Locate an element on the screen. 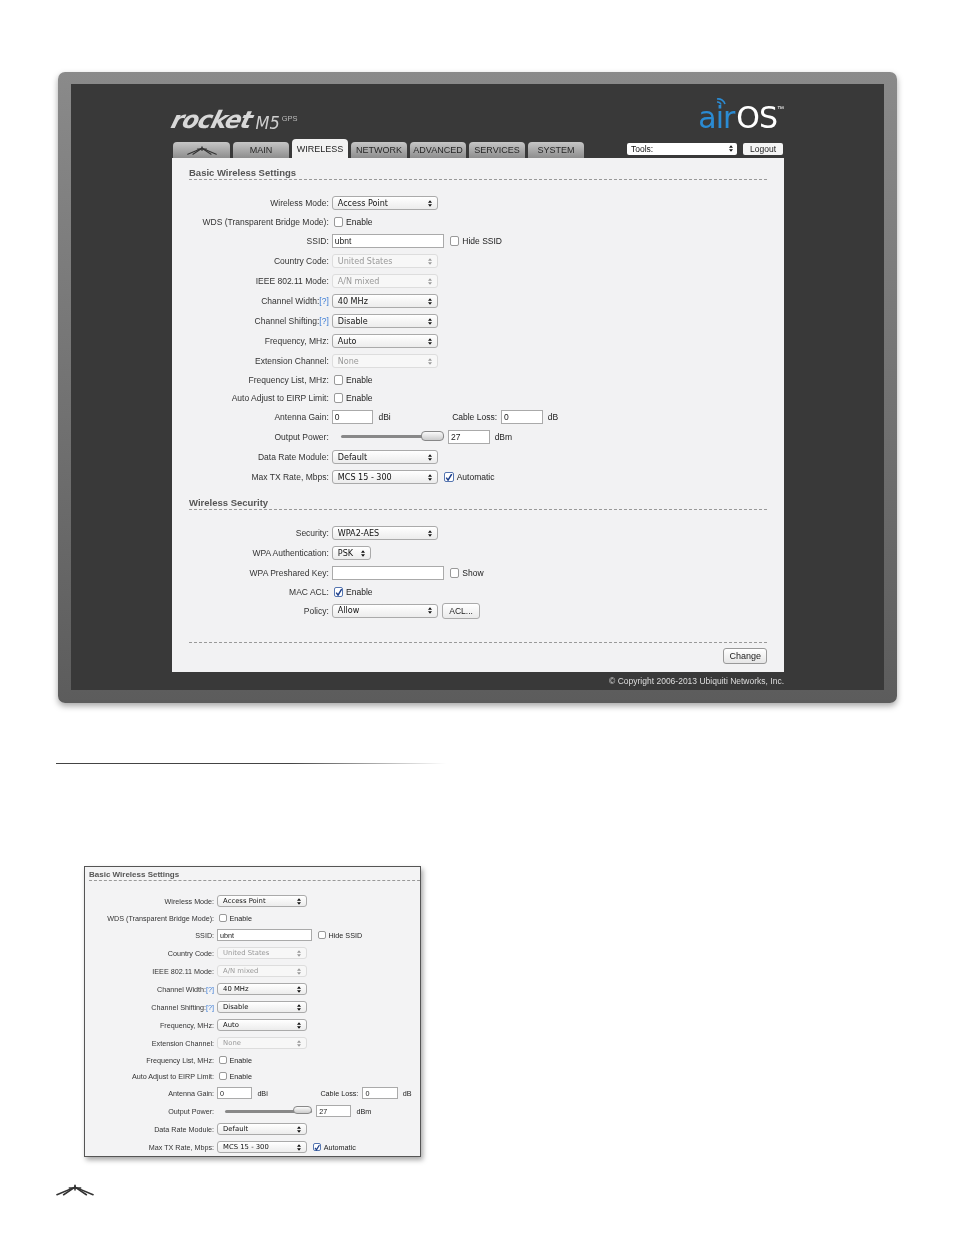 The height and width of the screenshot is (1235, 954). dropdown: WPA2-AES is located at coordinates (385, 533).